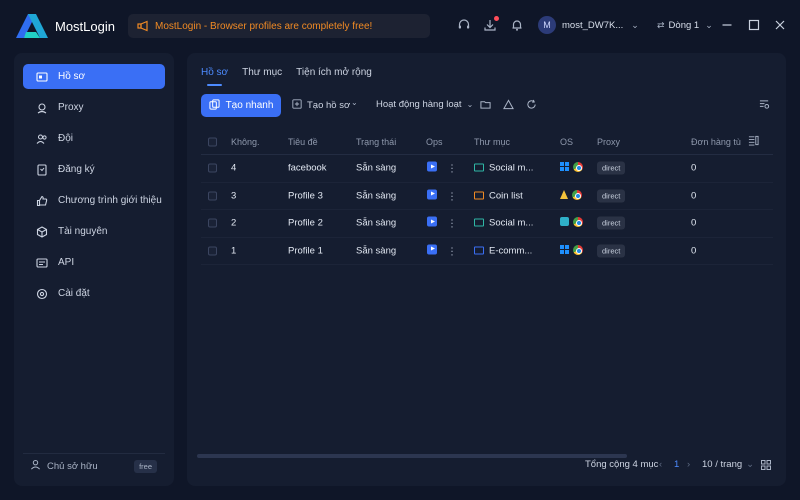  What do you see at coordinates (42, 231) in the screenshot?
I see `cube-icon` at bounding box center [42, 231].